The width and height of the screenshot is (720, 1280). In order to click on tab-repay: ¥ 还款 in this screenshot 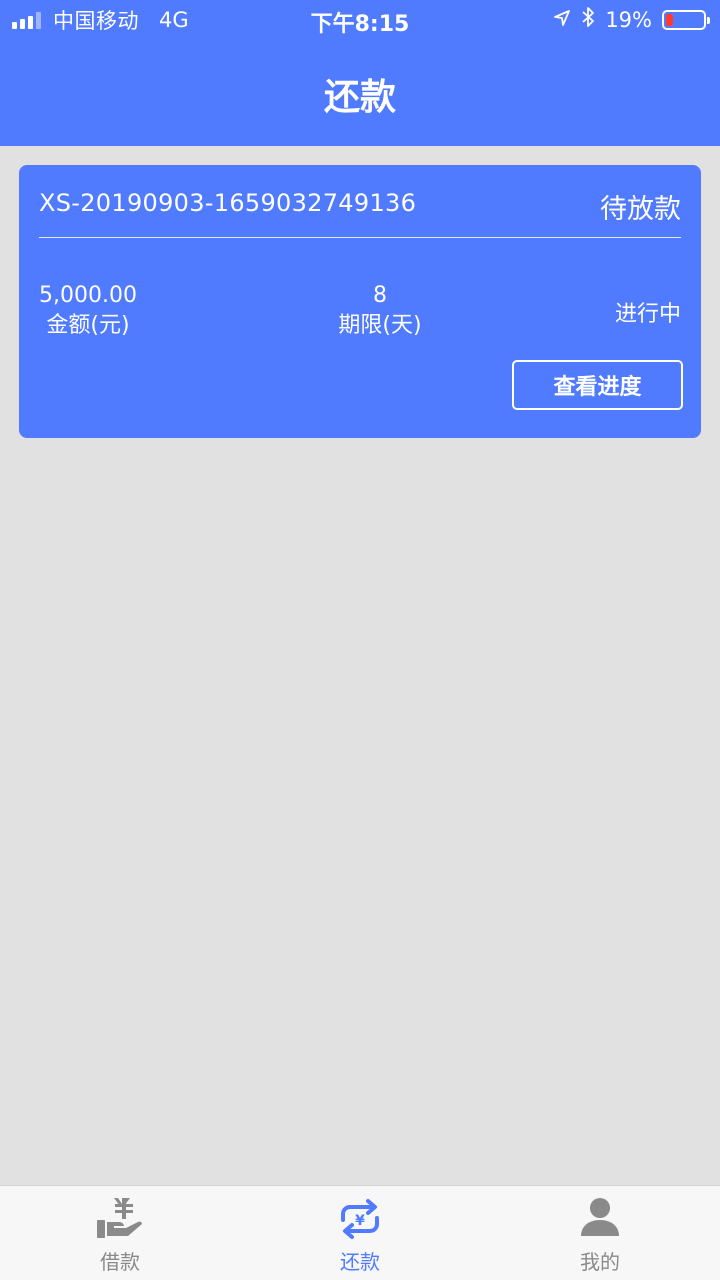, I will do `click(360, 1233)`.